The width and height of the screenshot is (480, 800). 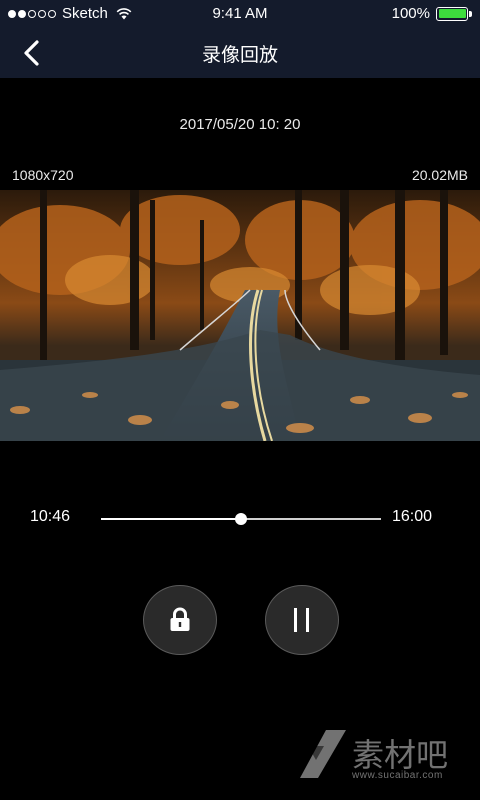 I want to click on watermark-logo-icon, so click(x=323, y=754).